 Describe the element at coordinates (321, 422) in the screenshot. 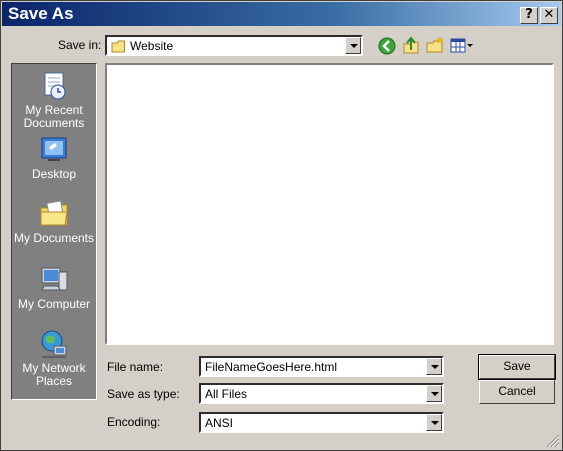

I see `encoding-combo: ANSI` at that location.